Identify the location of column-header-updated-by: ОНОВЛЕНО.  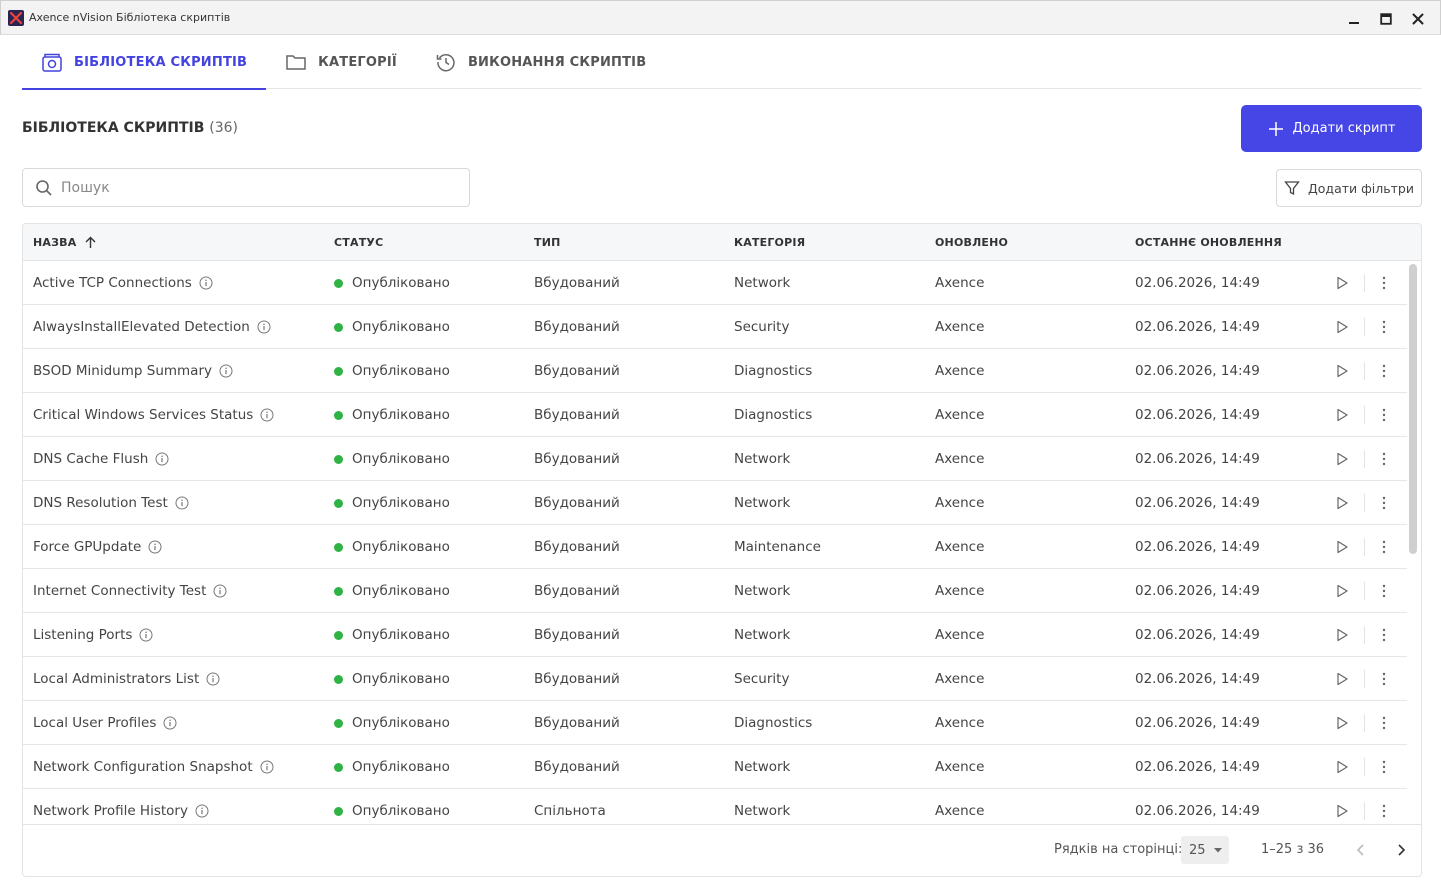
(971, 242).